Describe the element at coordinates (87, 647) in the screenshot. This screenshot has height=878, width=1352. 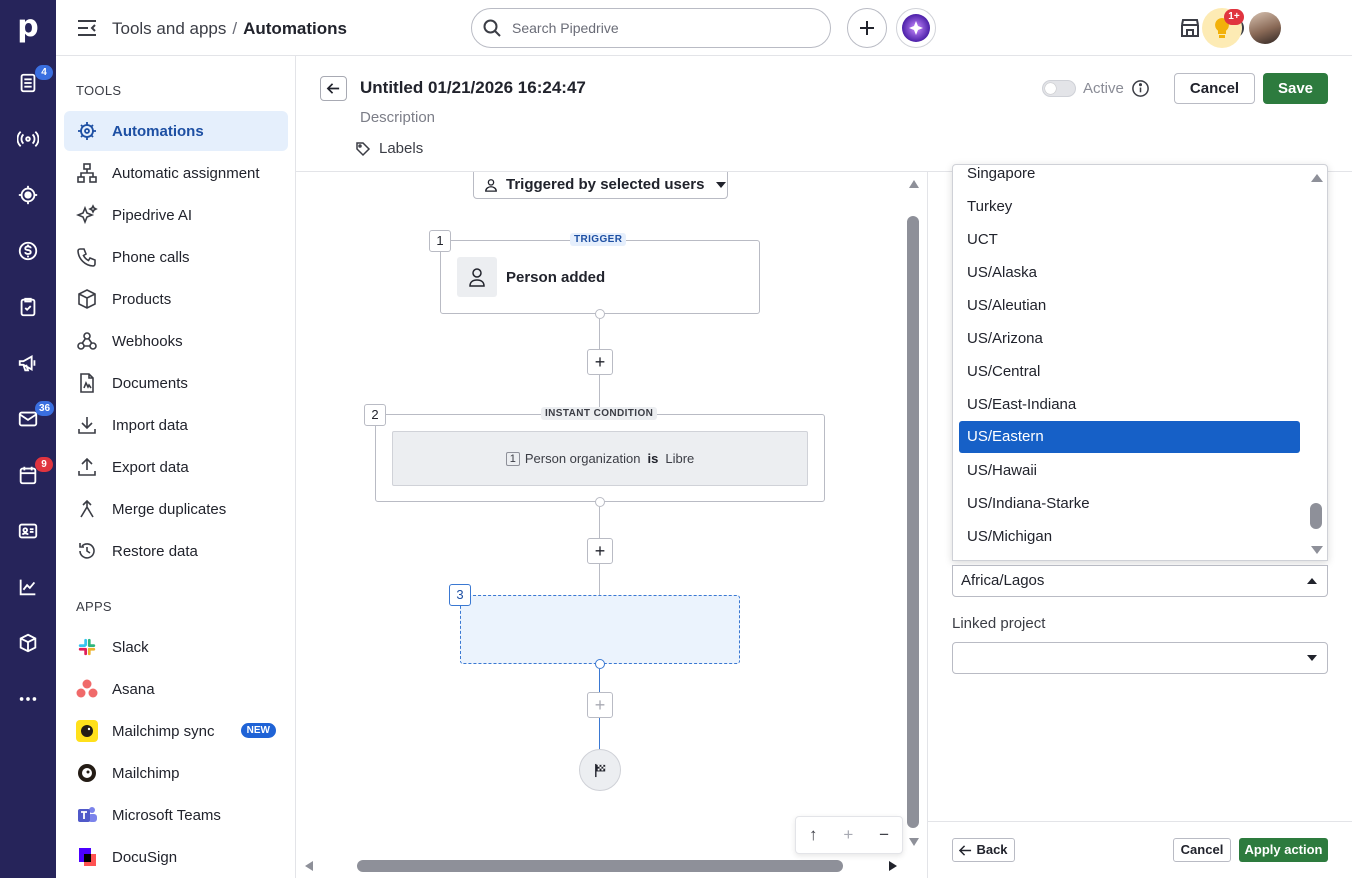
I see `slack-icon` at that location.